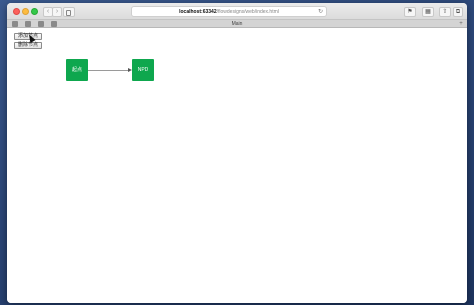  I want to click on close-window-button, so click(16, 11).